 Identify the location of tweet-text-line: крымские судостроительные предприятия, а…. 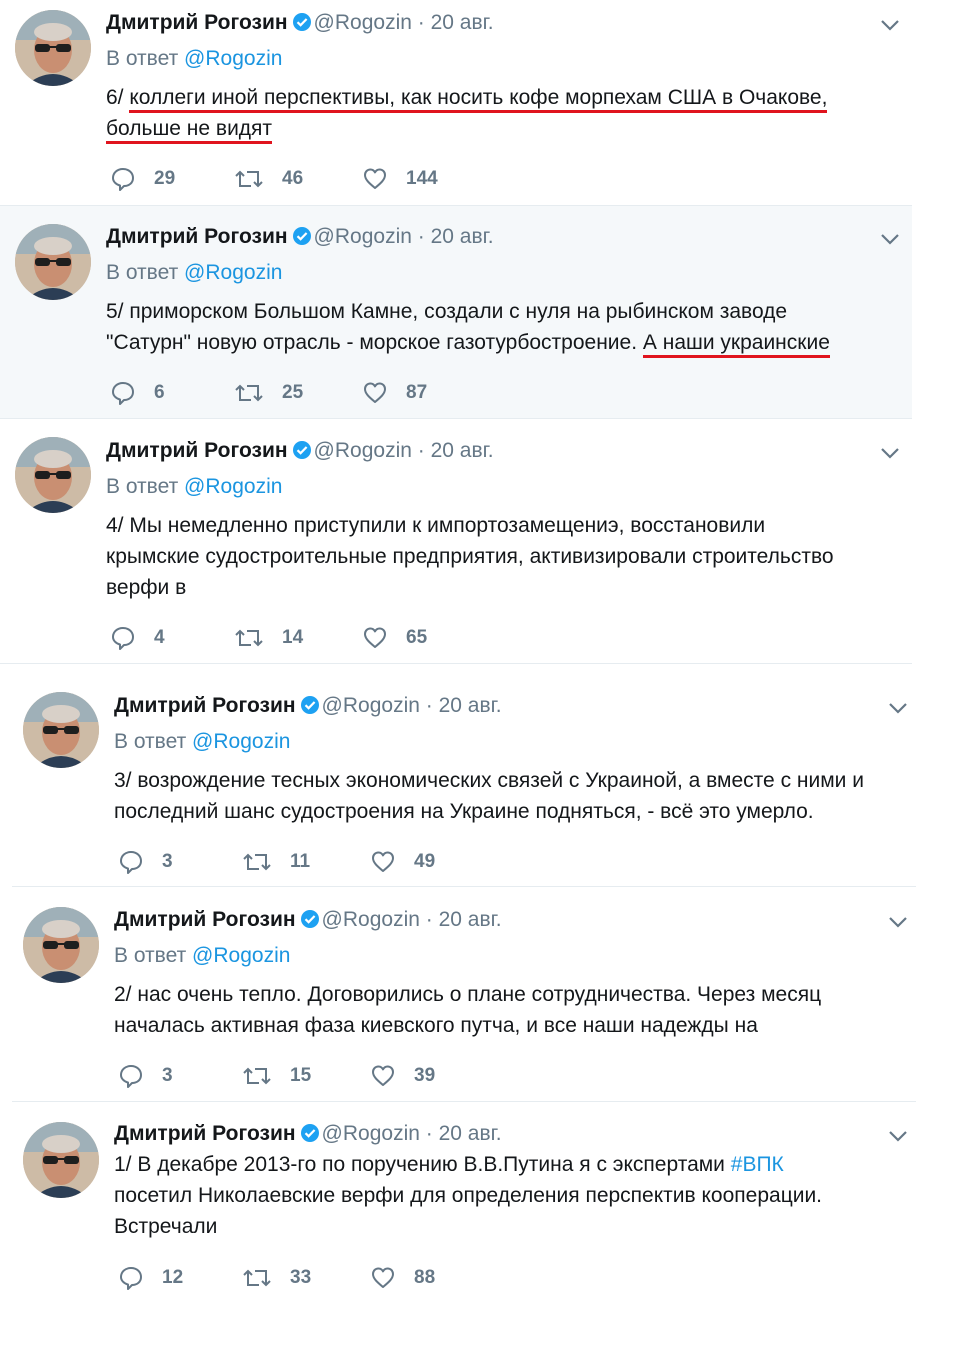
(470, 556).